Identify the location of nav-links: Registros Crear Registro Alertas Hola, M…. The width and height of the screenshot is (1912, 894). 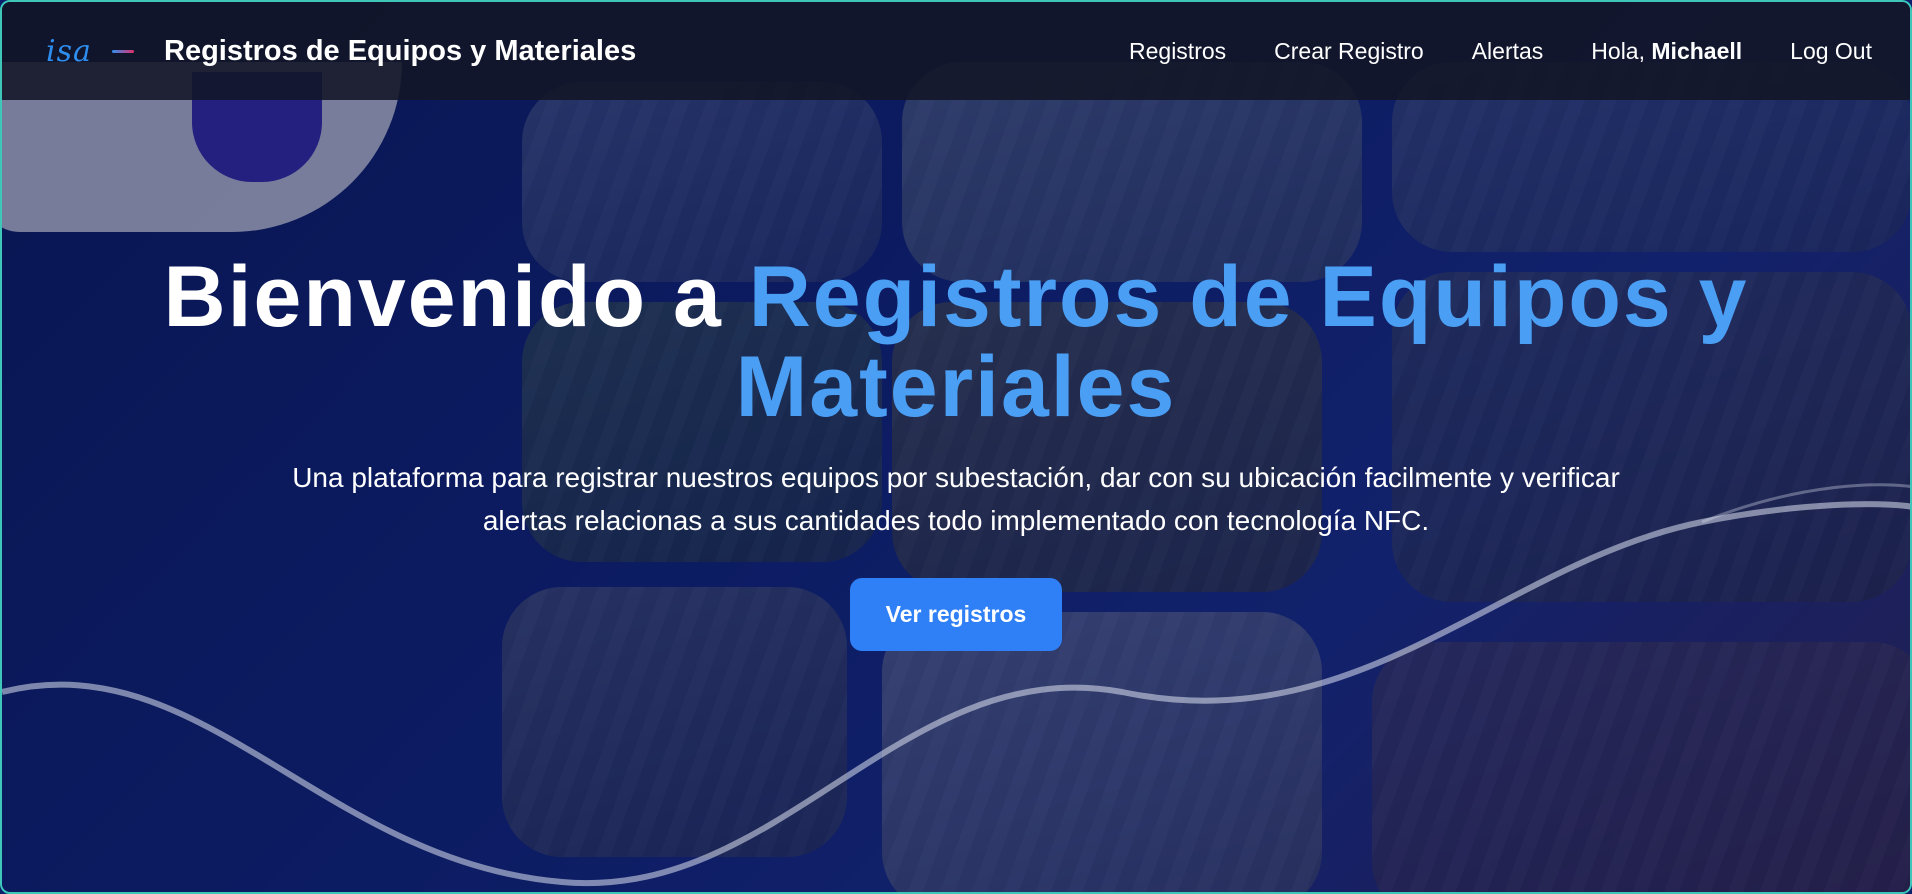
(1500, 51).